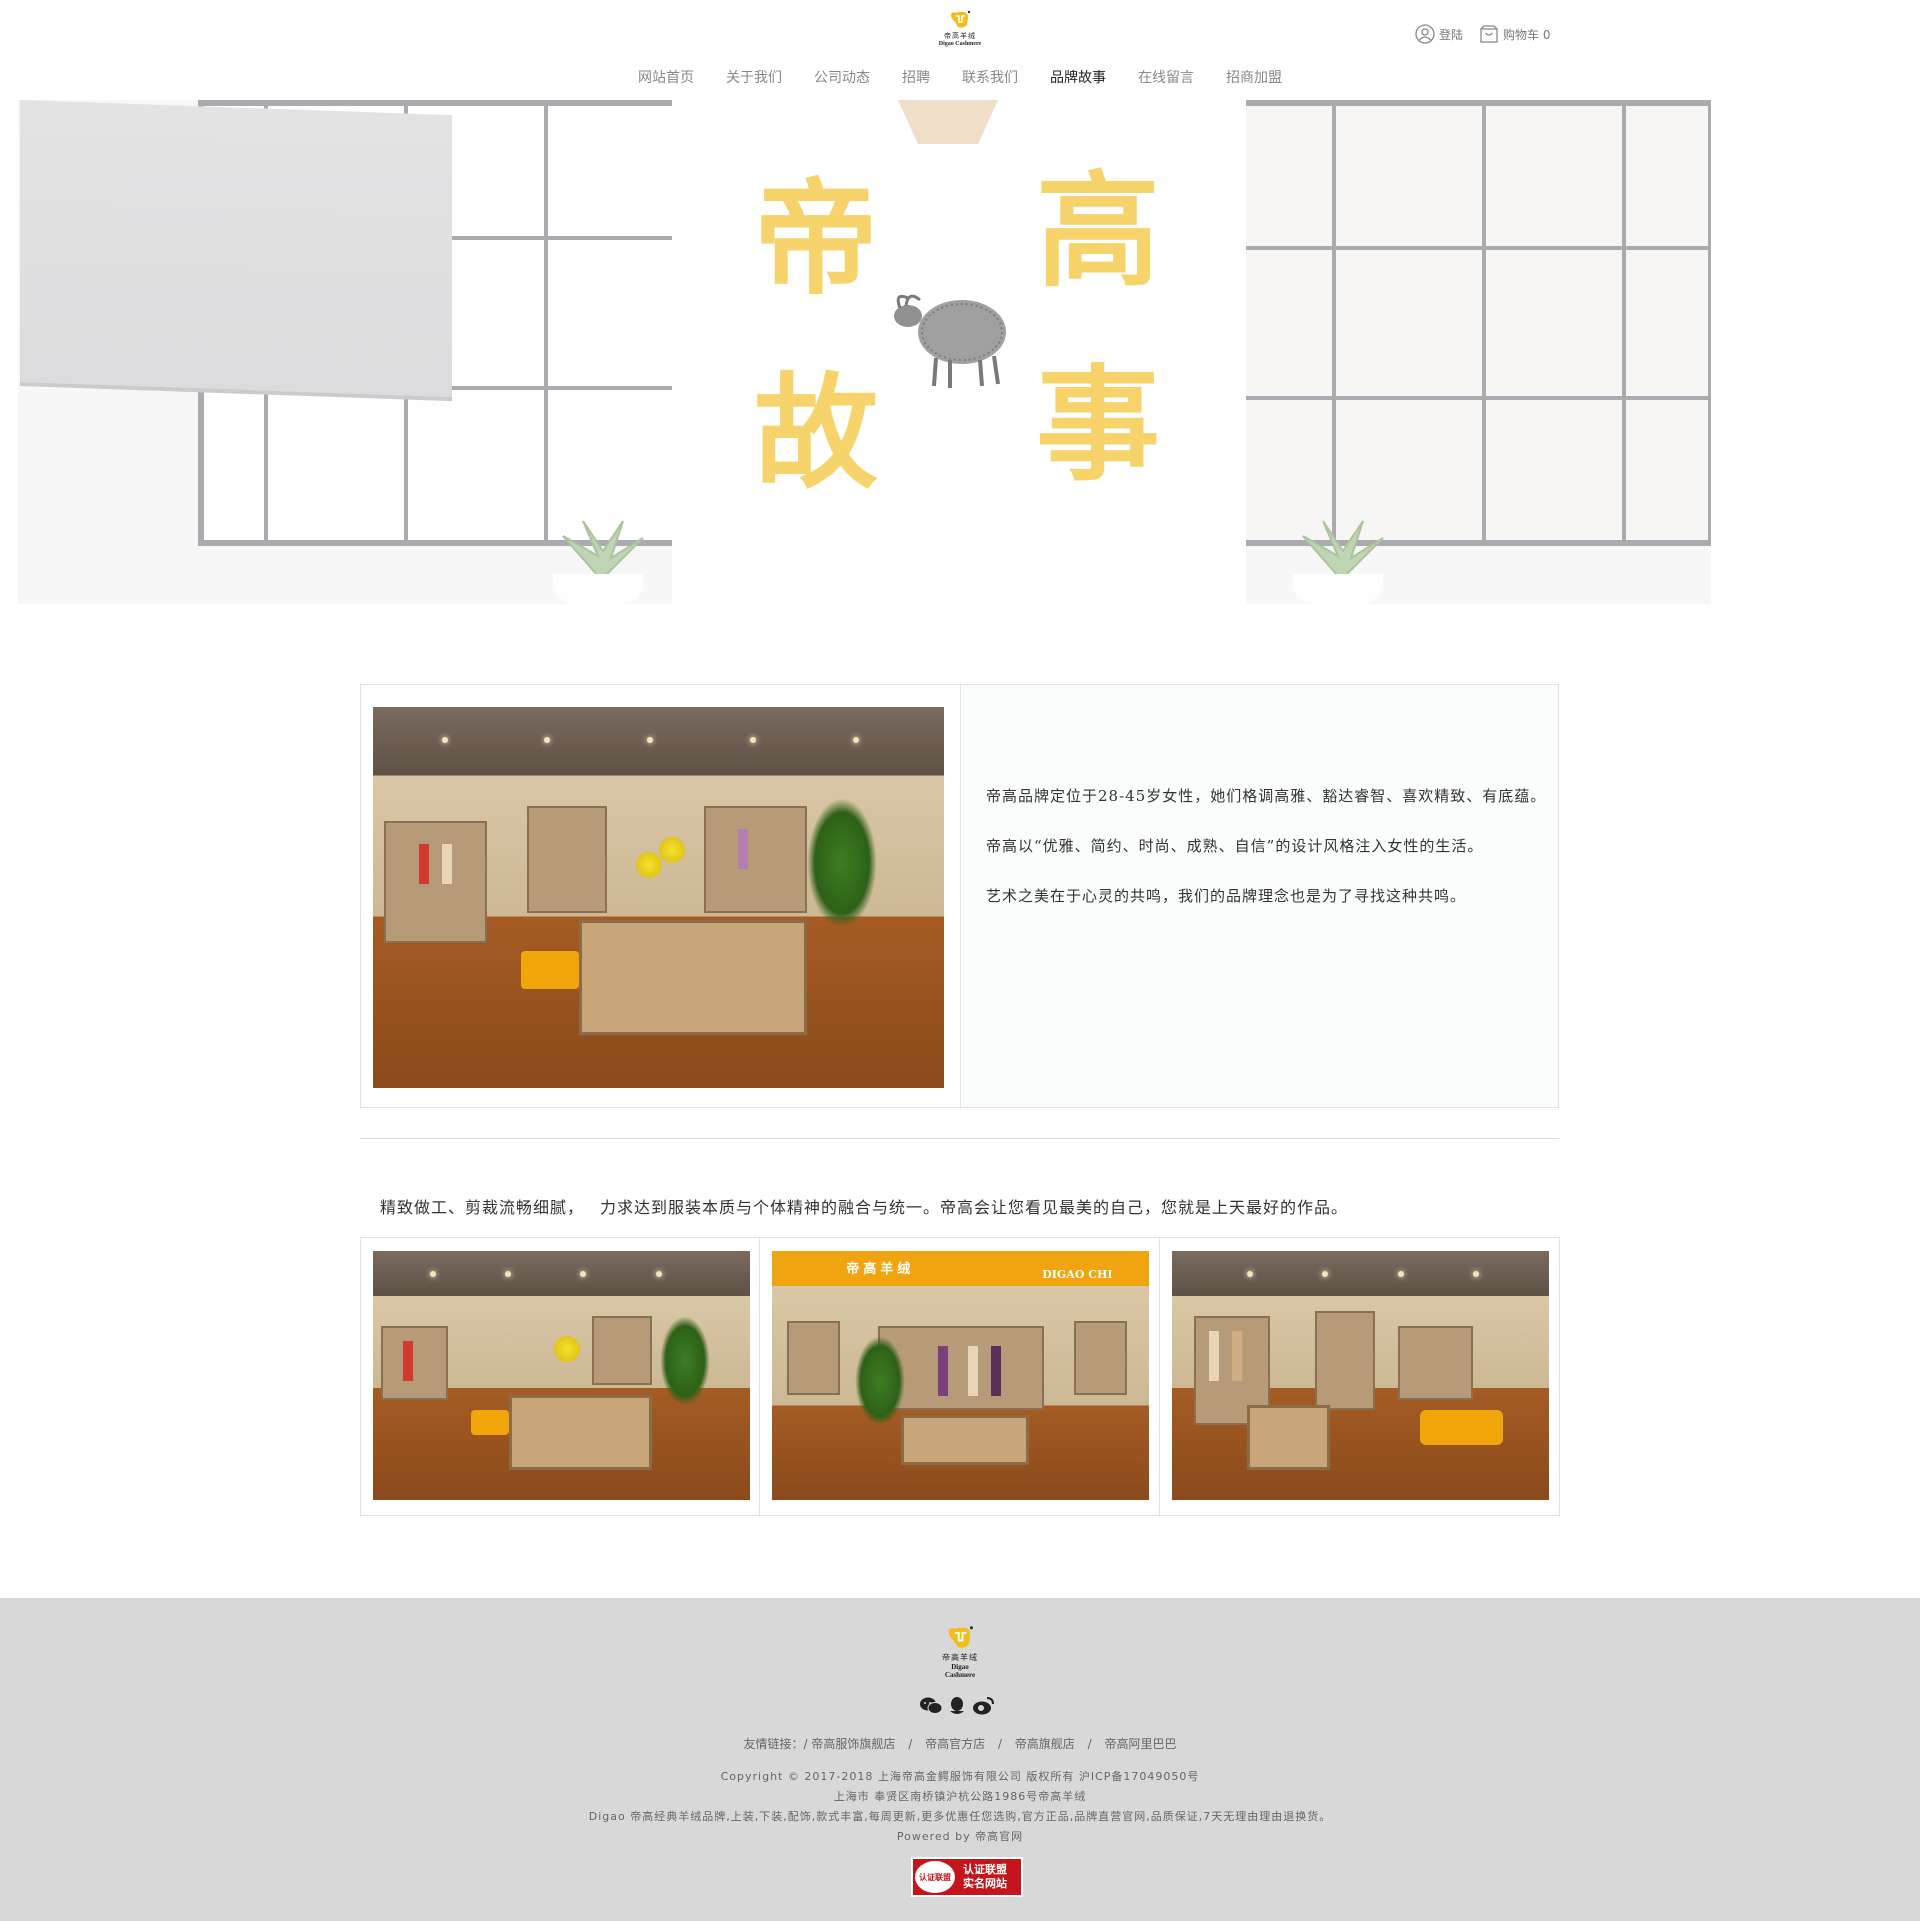  Describe the element at coordinates (960, 1671) in the screenshot. I see `footer-logo-en: Digao Cashmere` at that location.